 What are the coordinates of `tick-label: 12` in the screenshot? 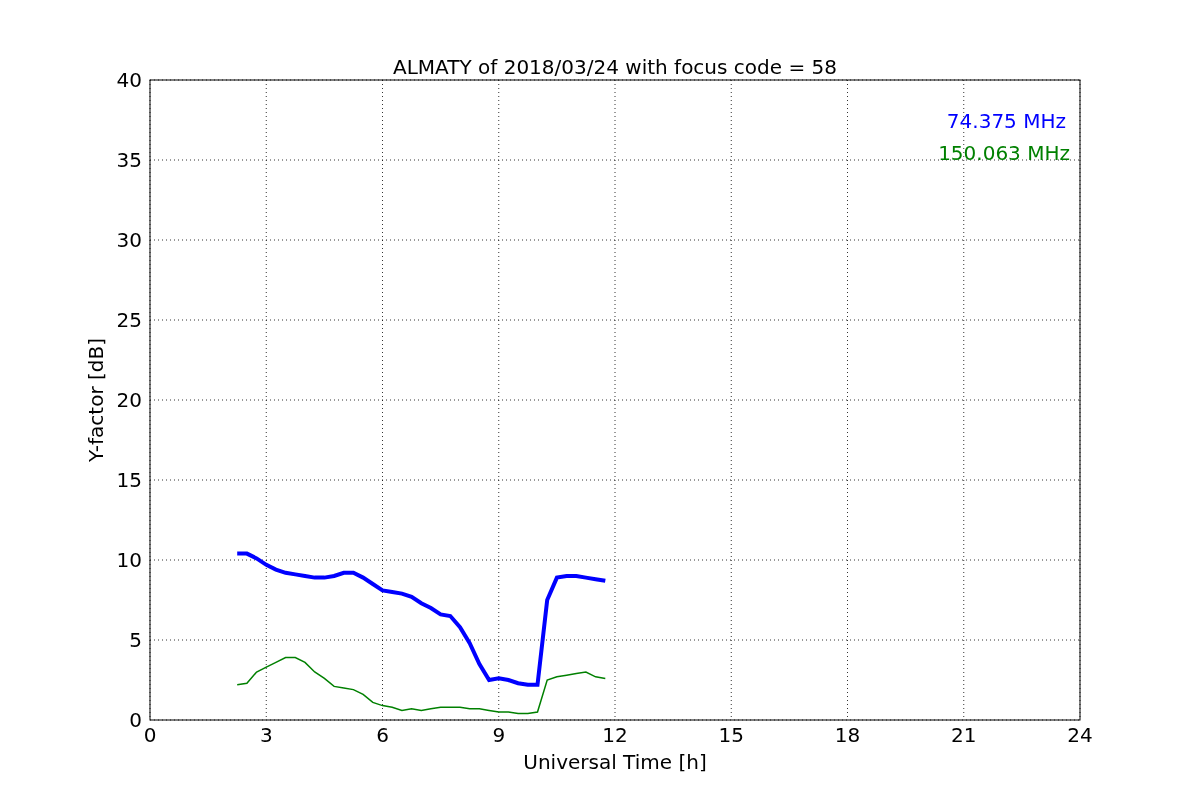 It's located at (615, 735).